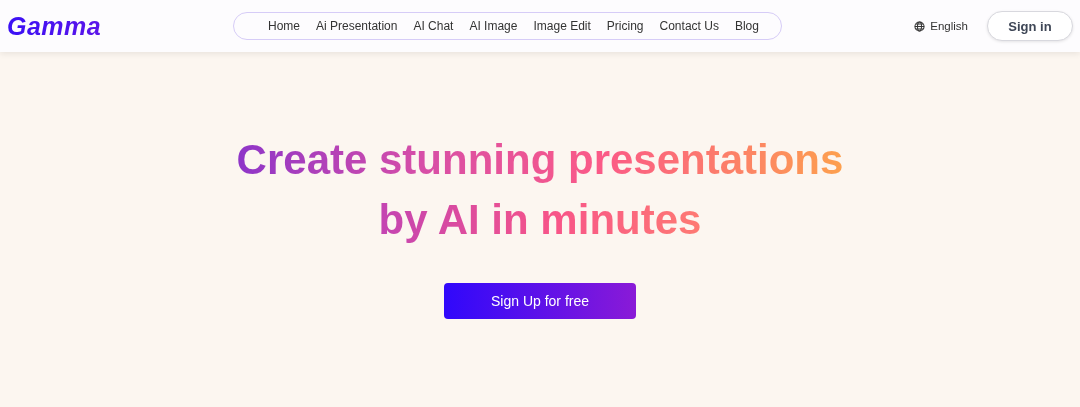  What do you see at coordinates (746, 26) in the screenshot?
I see `nav-link: Blog` at bounding box center [746, 26].